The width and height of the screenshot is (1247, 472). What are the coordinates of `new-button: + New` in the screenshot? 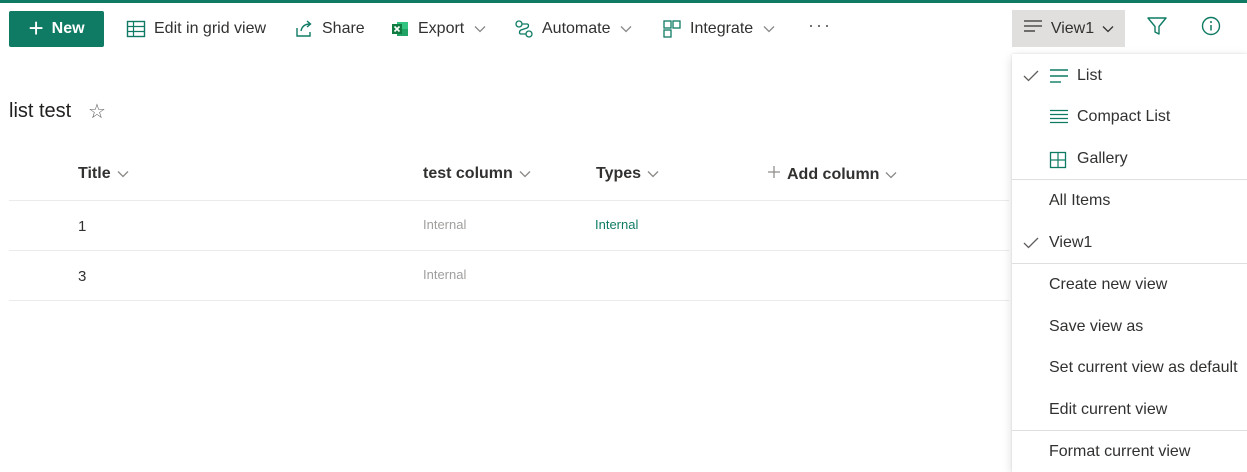 It's located at (56, 29).